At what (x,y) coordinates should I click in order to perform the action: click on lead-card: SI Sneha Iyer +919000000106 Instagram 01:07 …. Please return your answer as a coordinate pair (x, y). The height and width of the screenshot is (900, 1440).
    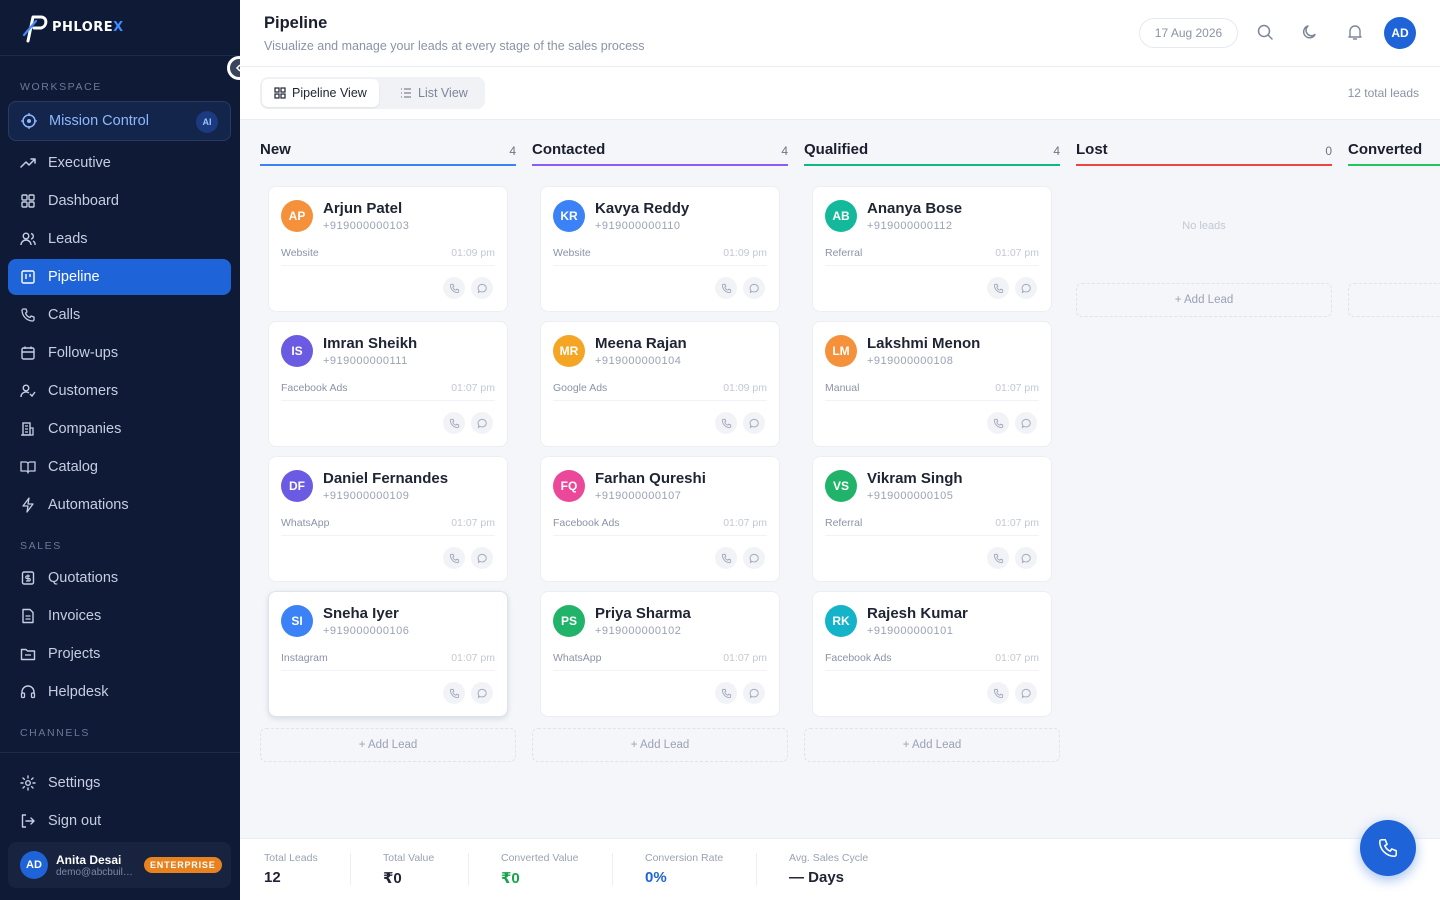
    Looking at the image, I should click on (388, 654).